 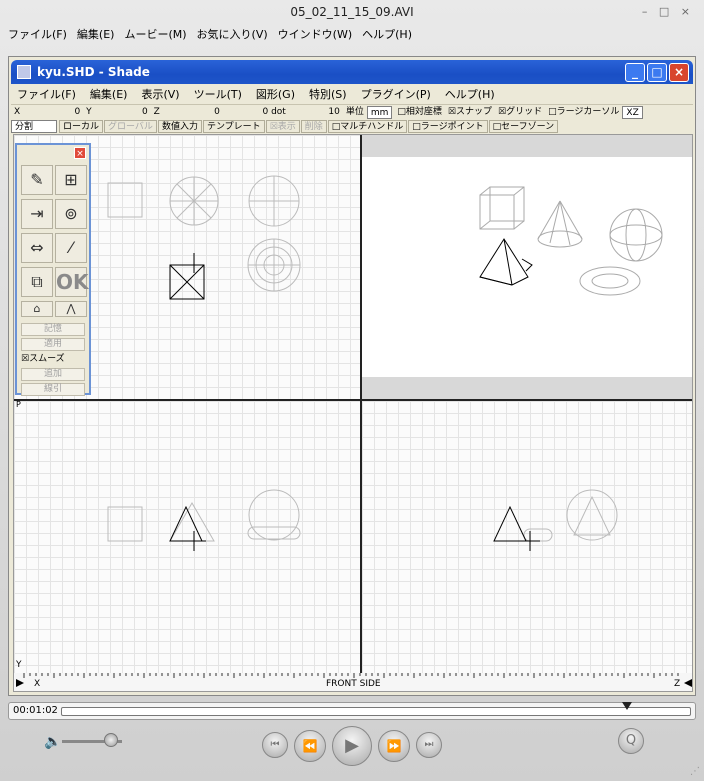 What do you see at coordinates (677, 684) in the screenshot?
I see `ruler-z-label: Z` at bounding box center [677, 684].